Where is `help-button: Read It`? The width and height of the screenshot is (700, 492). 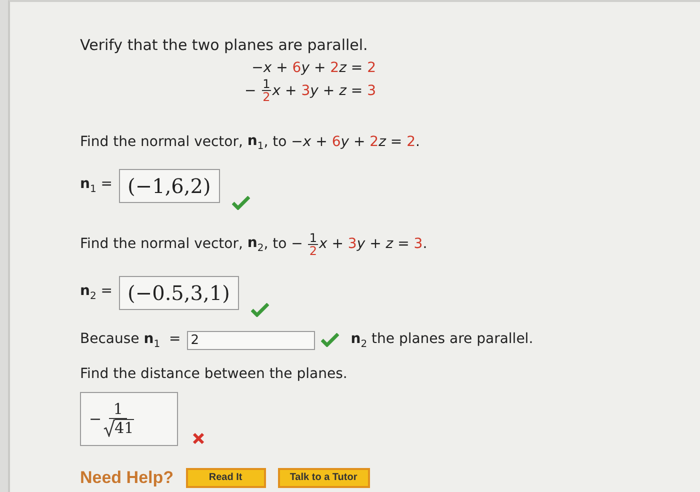
help-button: Read It is located at coordinates (226, 478).